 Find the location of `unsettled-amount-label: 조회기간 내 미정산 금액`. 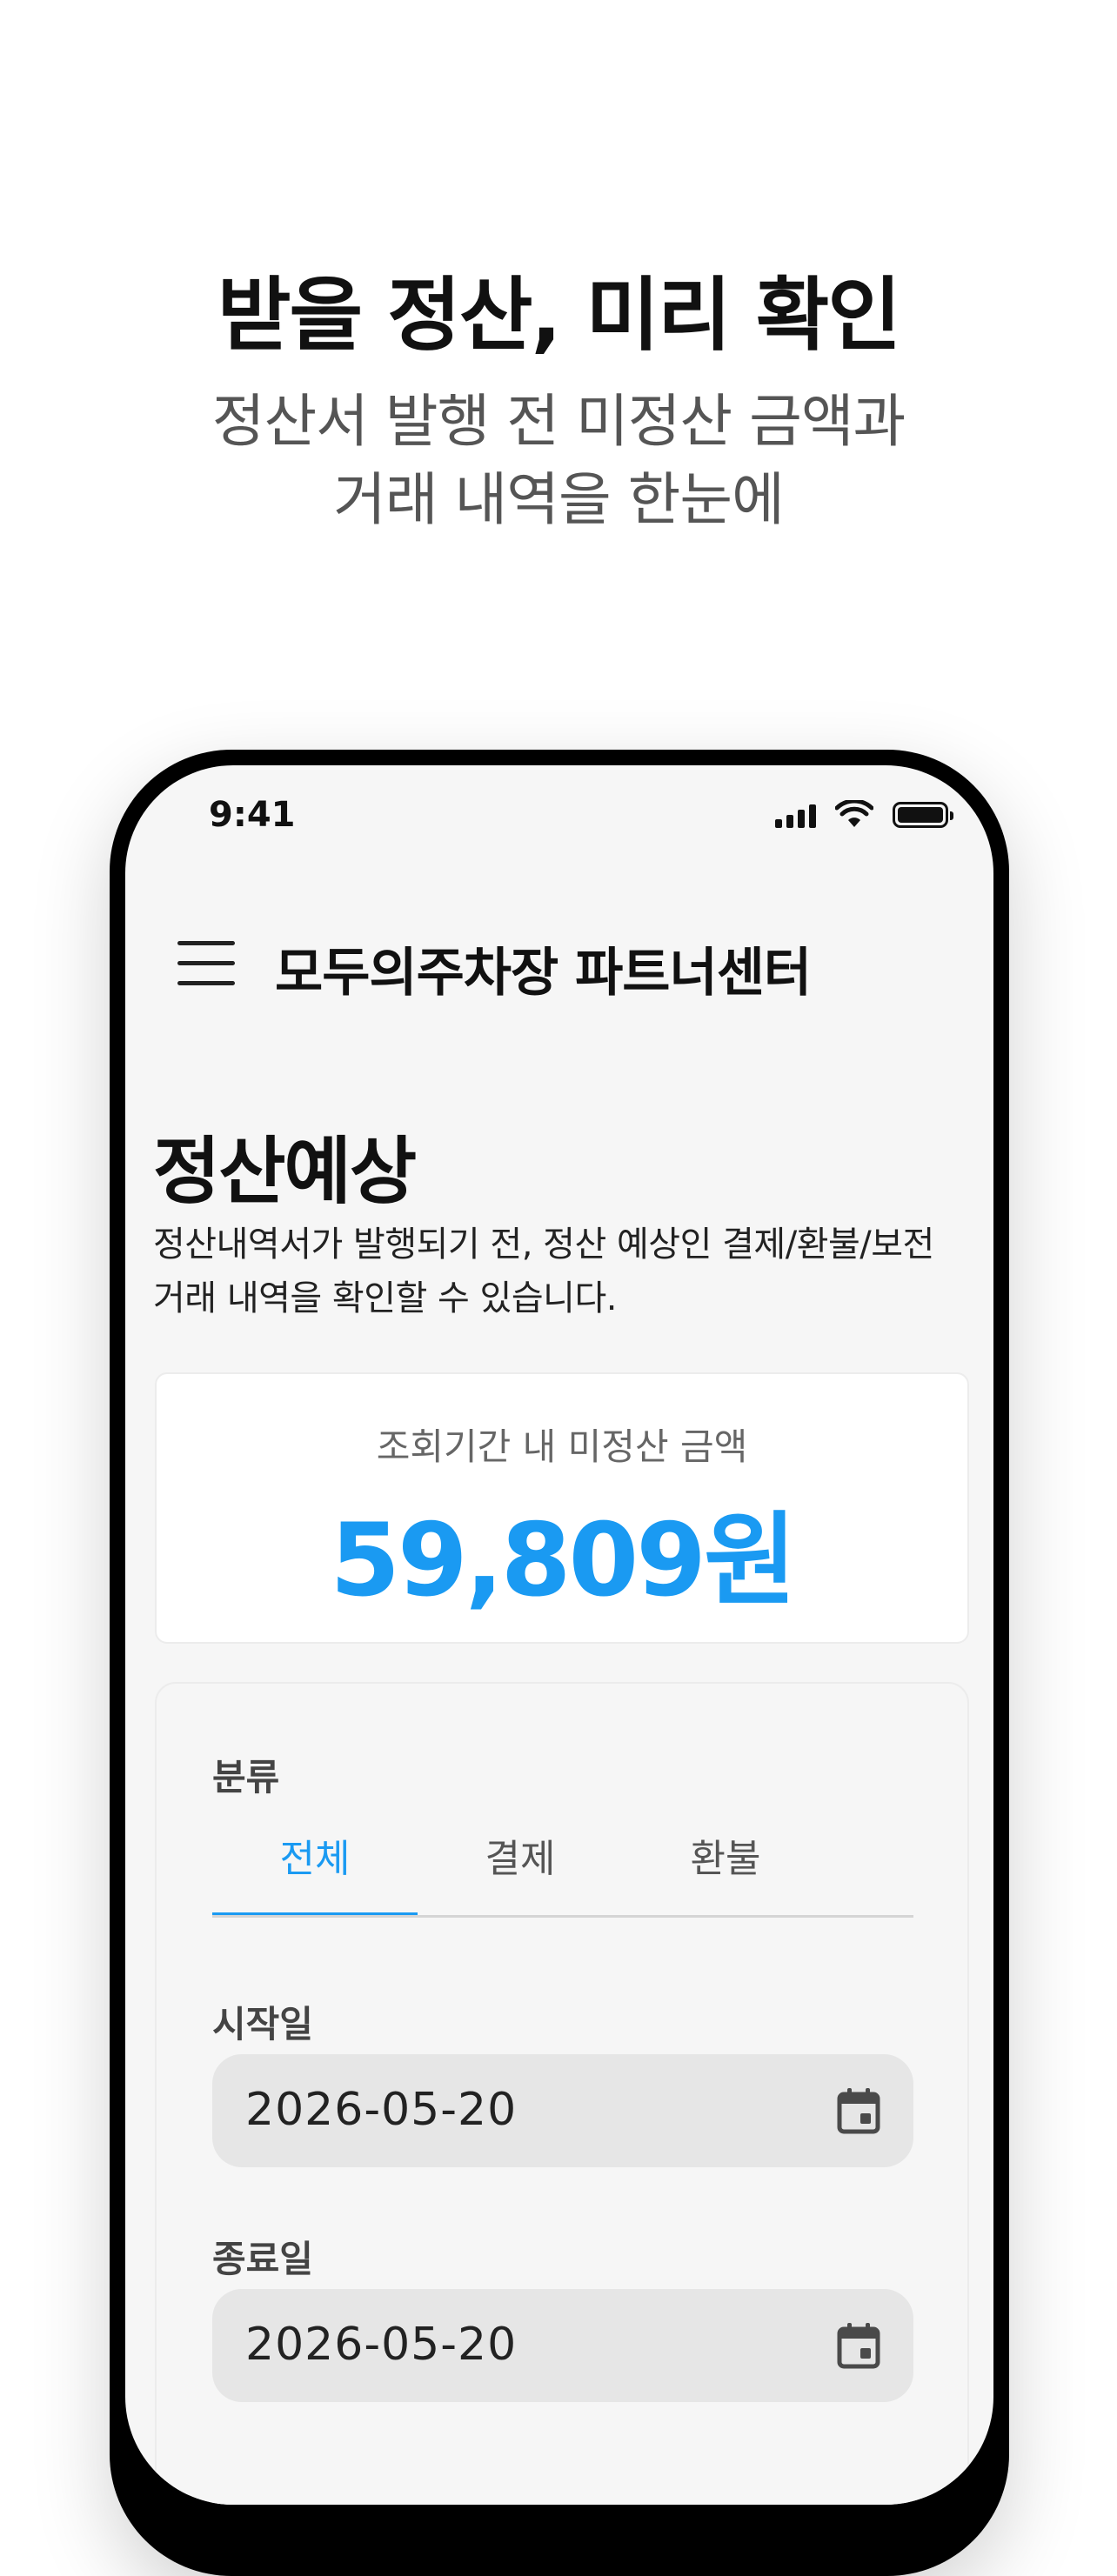

unsettled-amount-label: 조회기간 내 미정산 금액 is located at coordinates (562, 1446).